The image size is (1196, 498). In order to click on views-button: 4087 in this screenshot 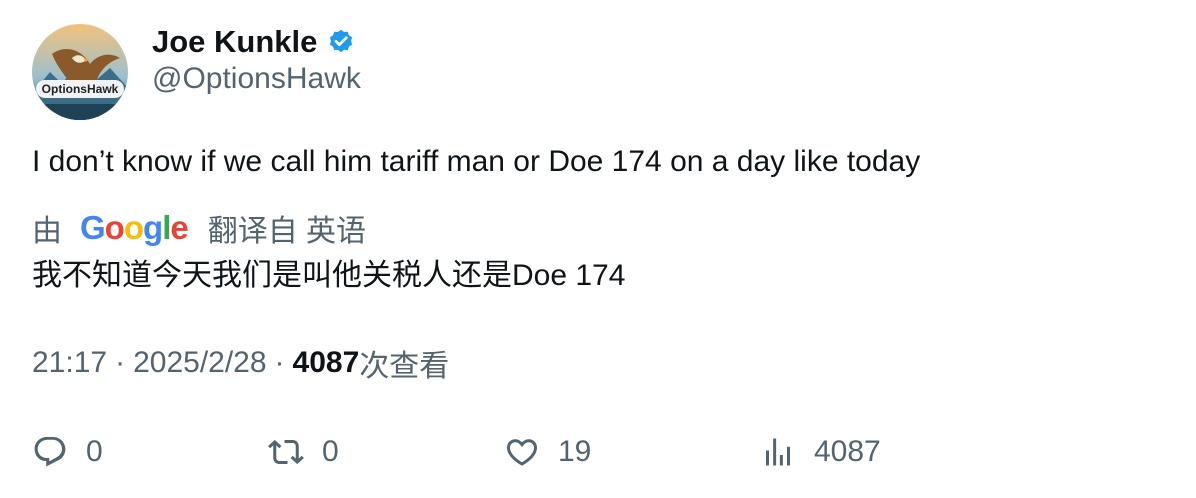, I will do `click(820, 452)`.